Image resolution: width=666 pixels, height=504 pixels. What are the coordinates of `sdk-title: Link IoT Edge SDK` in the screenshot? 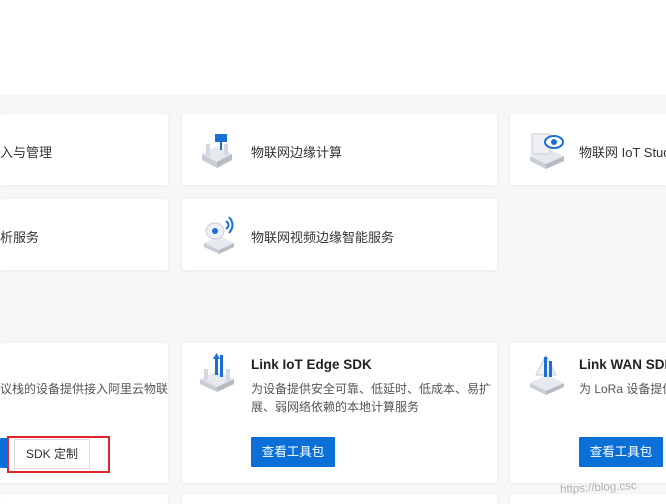 It's located at (311, 364).